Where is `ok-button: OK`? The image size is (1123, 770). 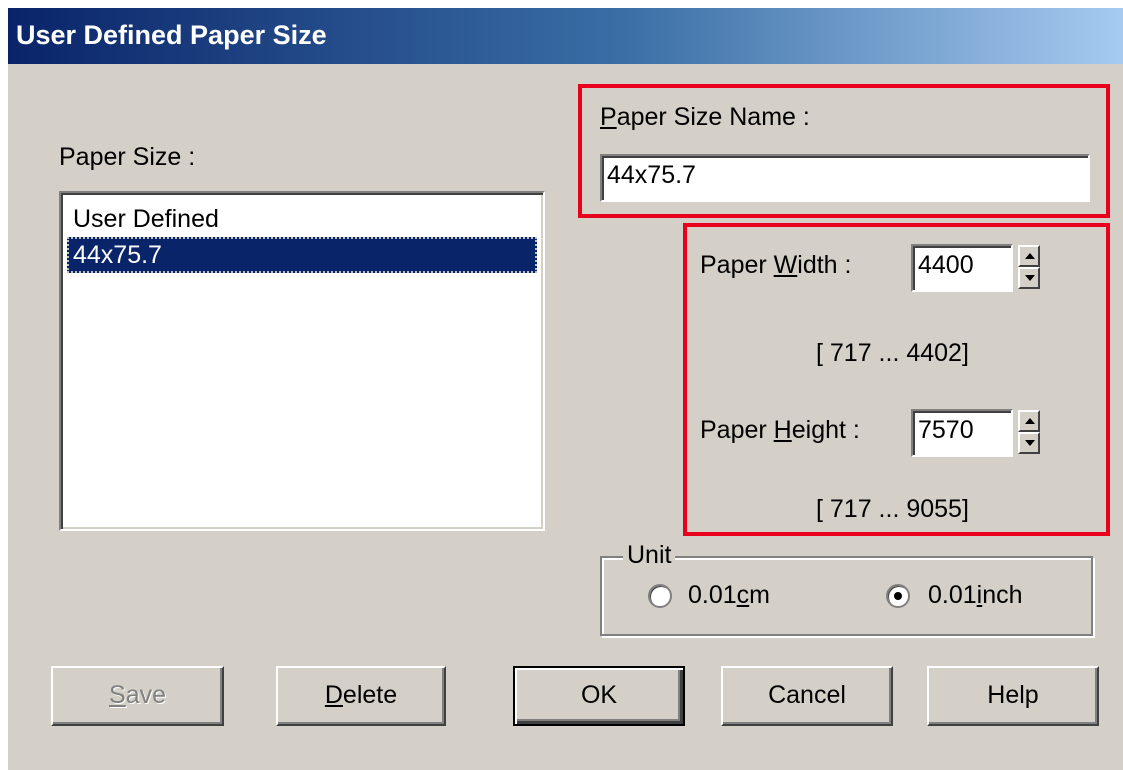 ok-button: OK is located at coordinates (599, 696).